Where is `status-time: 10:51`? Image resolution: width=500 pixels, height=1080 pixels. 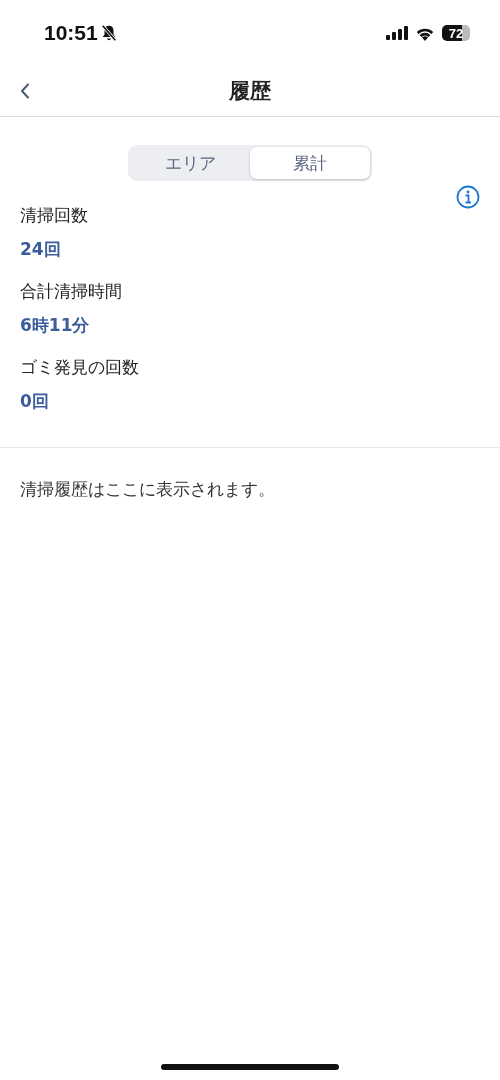
status-time: 10:51 is located at coordinates (71, 33).